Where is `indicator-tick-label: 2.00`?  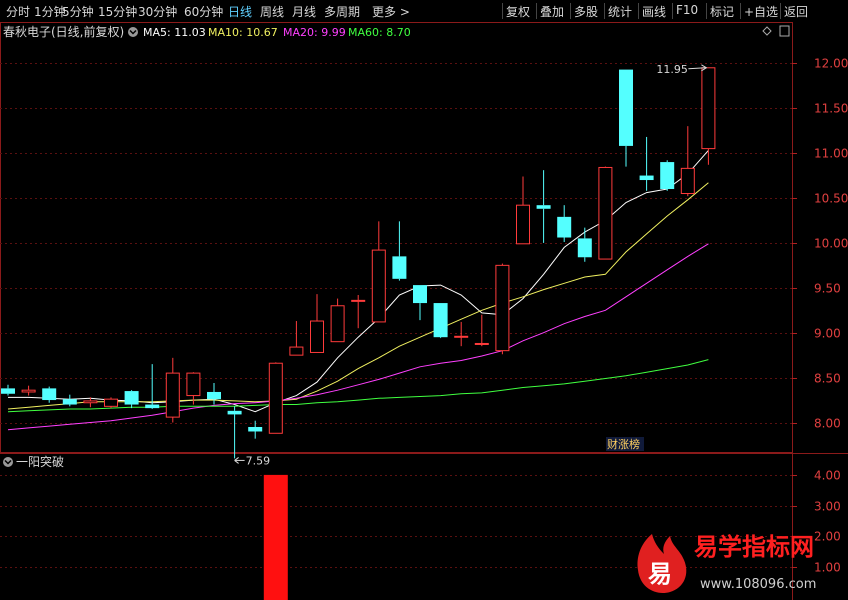 indicator-tick-label: 2.00 is located at coordinates (827, 537).